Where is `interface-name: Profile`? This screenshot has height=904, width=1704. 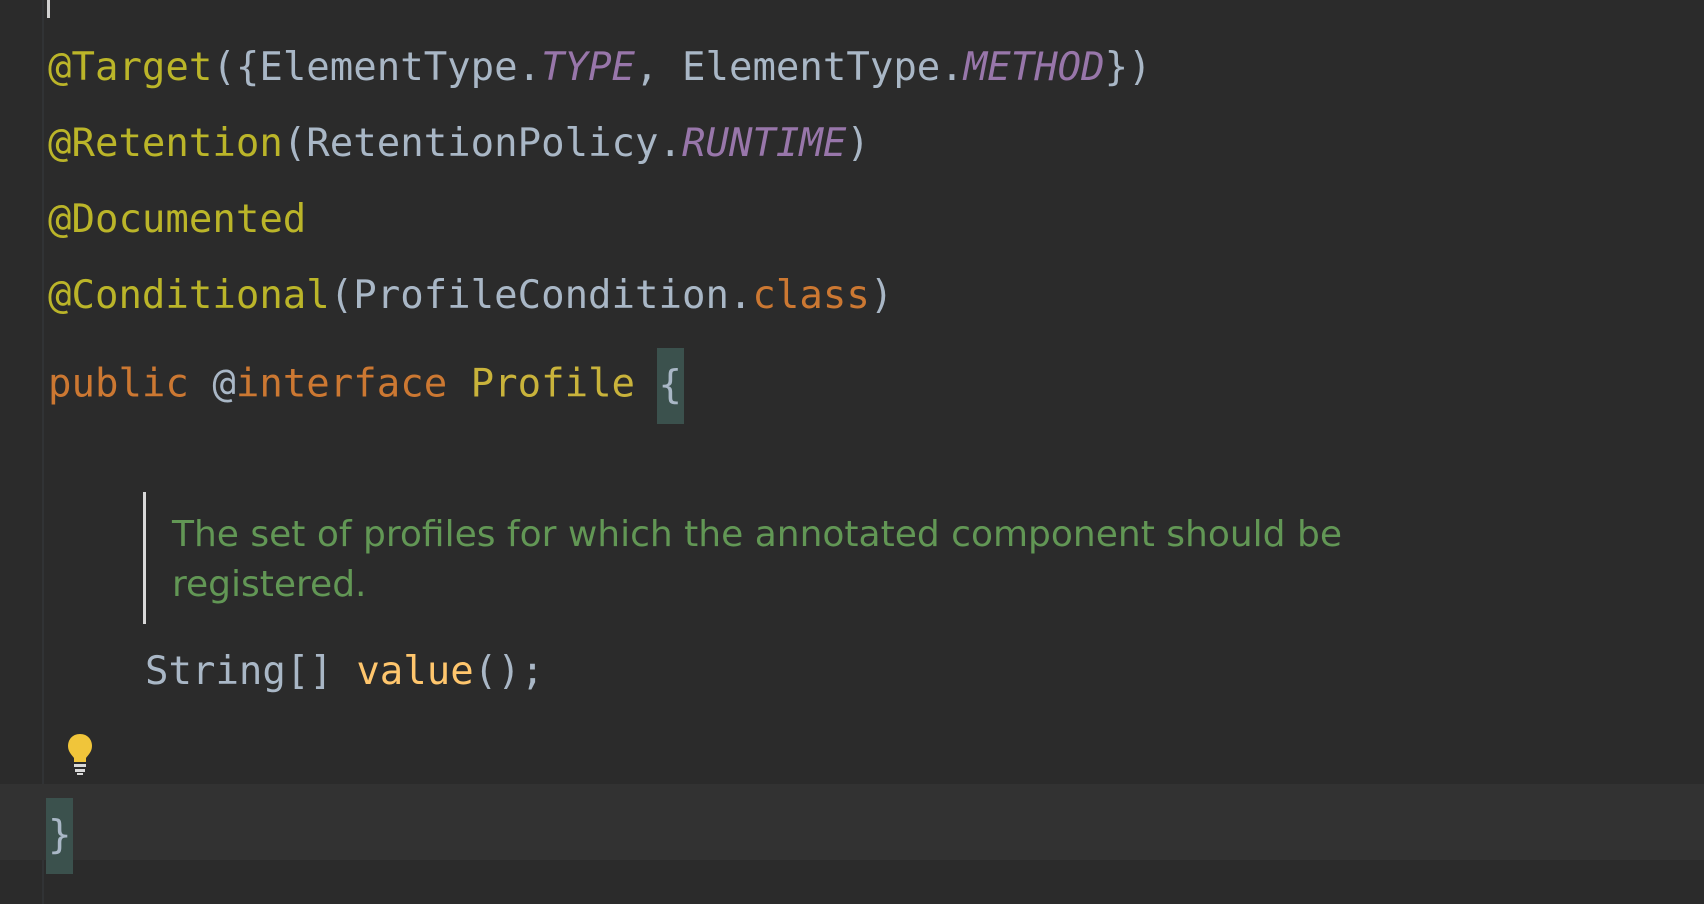 interface-name: Profile is located at coordinates (553, 384).